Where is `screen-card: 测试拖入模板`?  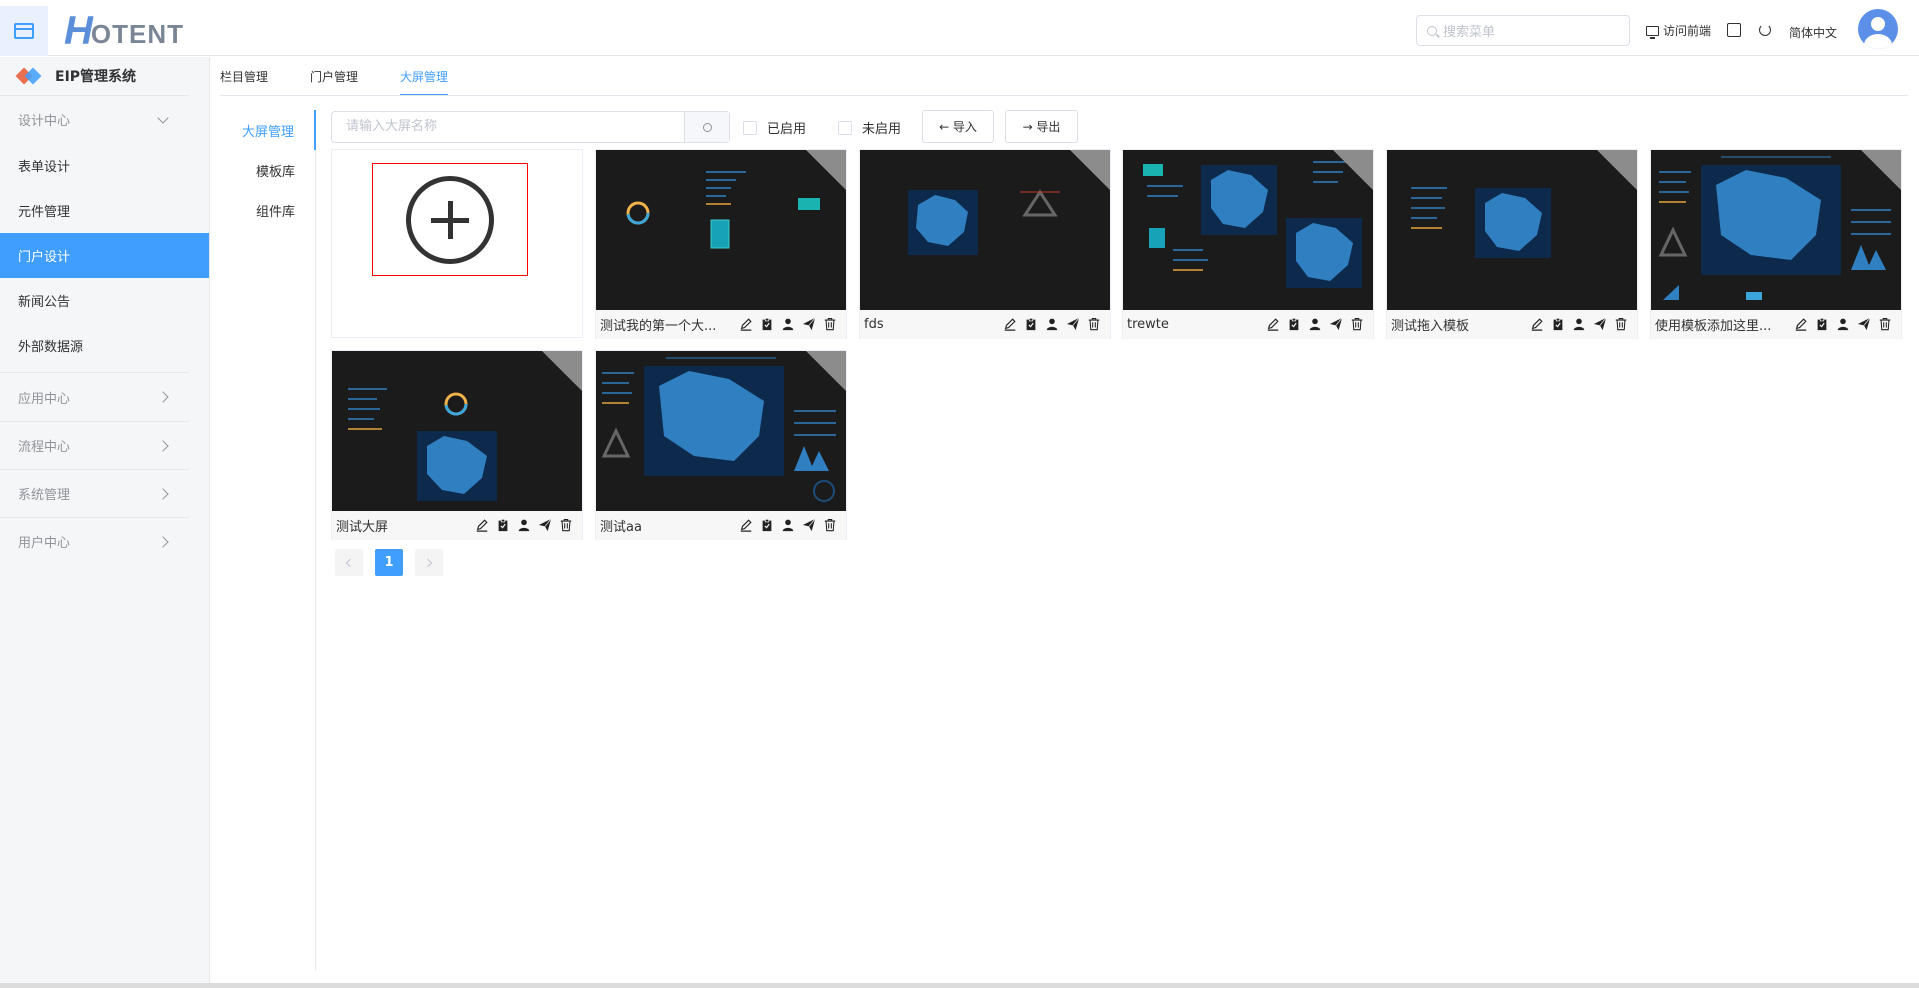 screen-card: 测试拖入模板 is located at coordinates (1512, 244).